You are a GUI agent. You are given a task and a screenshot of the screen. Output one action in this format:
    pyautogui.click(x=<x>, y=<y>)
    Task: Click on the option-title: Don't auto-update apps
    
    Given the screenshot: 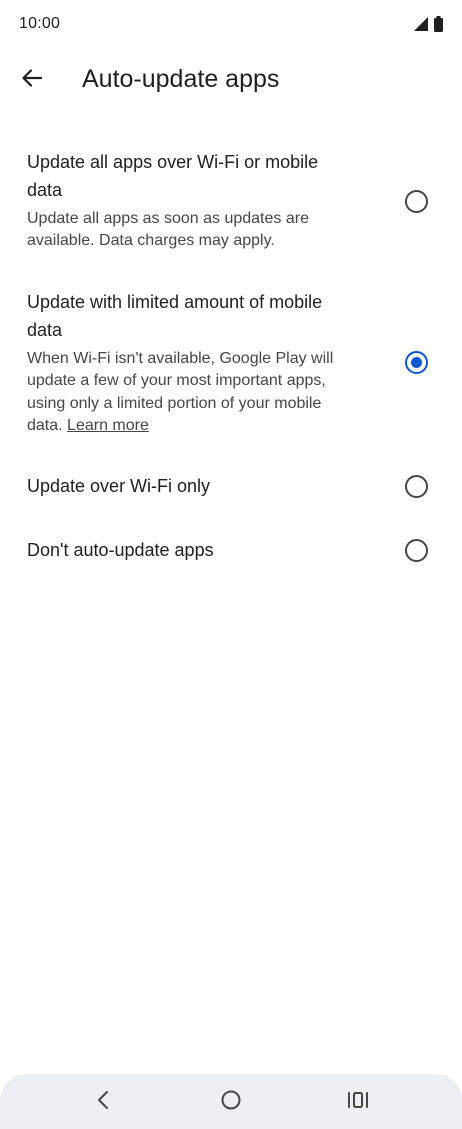 What is the action you would take?
    pyautogui.click(x=120, y=550)
    